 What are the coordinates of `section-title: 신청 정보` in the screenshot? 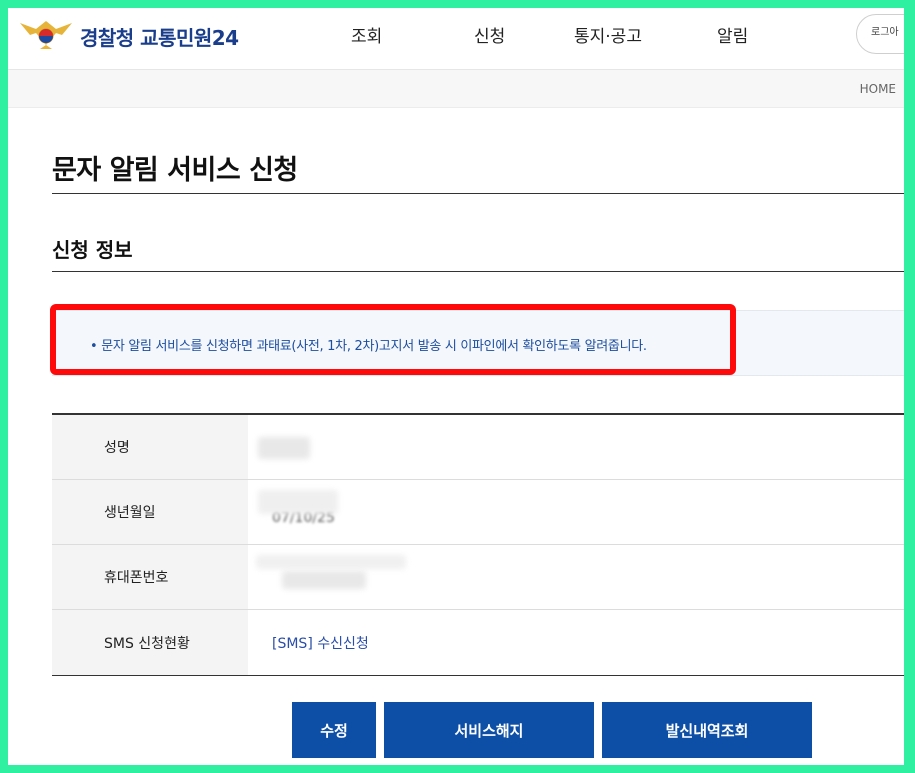 It's located at (92, 250).